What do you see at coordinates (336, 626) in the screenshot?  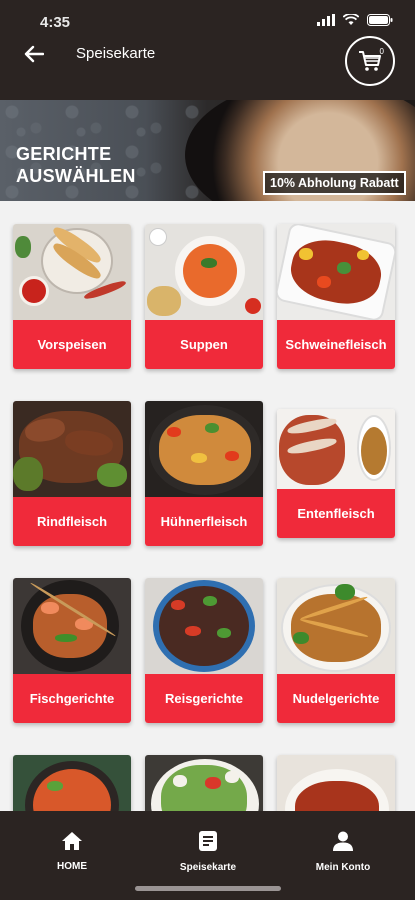 I see `nudelgerichte-image` at bounding box center [336, 626].